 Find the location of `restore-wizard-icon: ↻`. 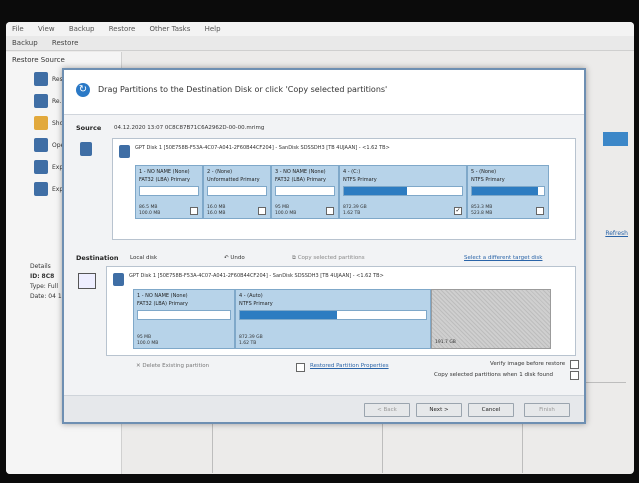

restore-wizard-icon: ↻ is located at coordinates (83, 90).